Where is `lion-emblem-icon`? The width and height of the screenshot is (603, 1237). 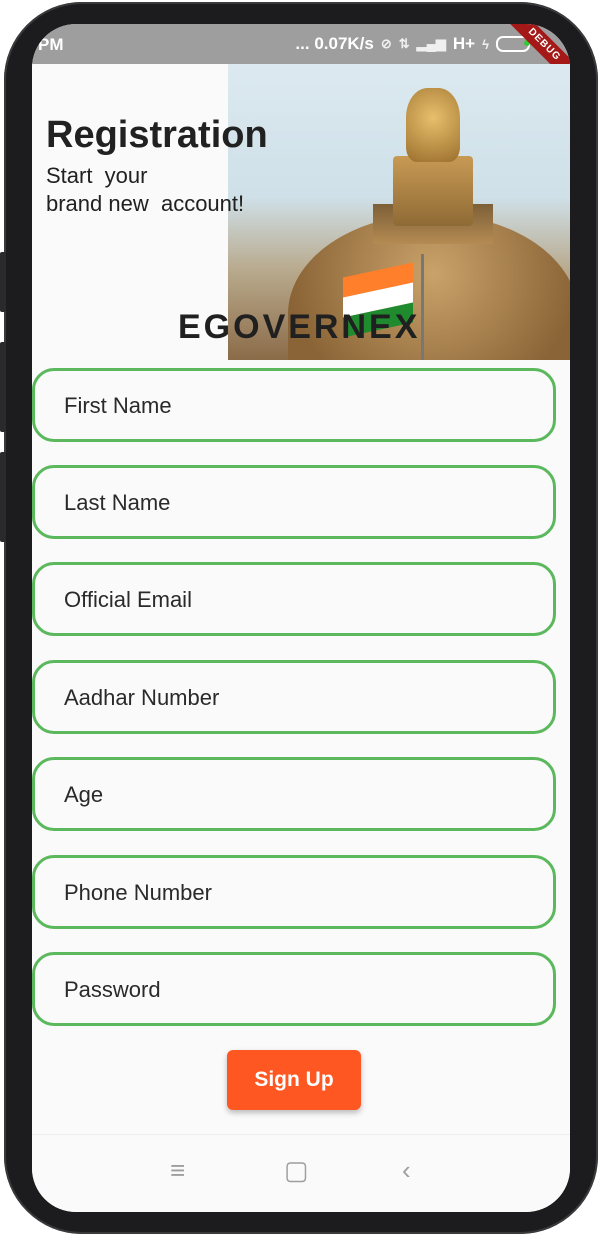 lion-emblem-icon is located at coordinates (433, 125).